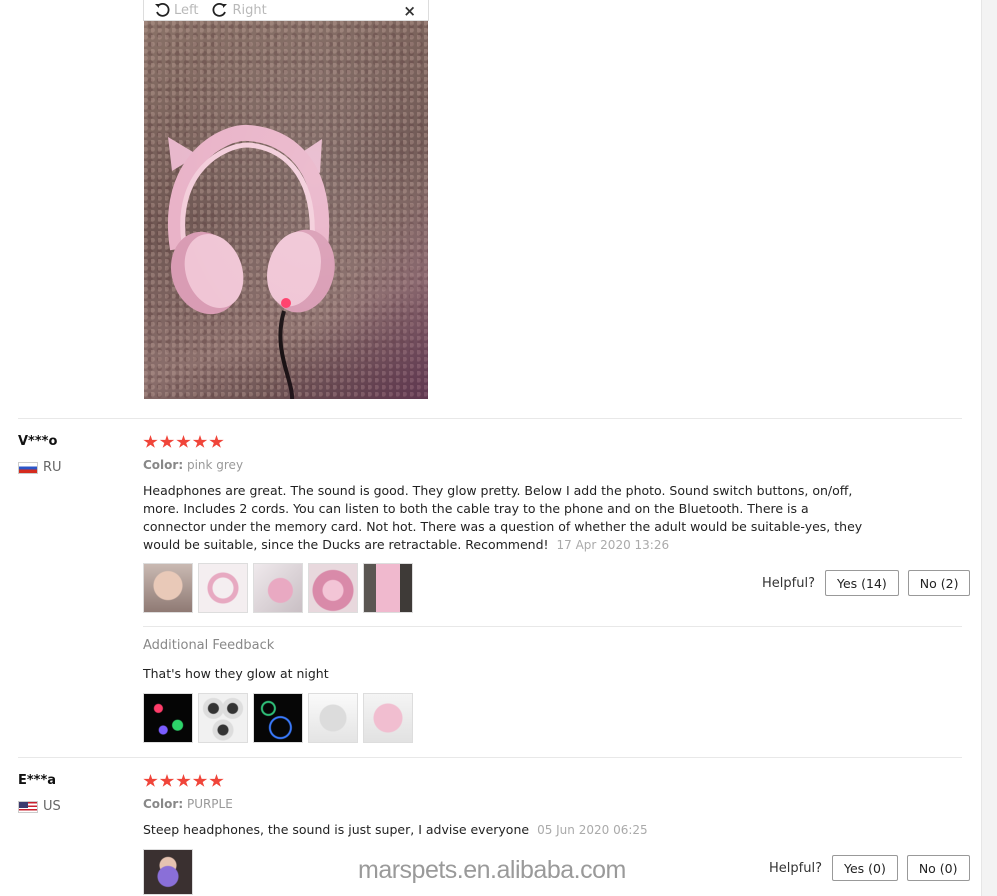 This screenshot has height=896, width=997. Describe the element at coordinates (220, 9) in the screenshot. I see `rotate-right-icon` at that location.